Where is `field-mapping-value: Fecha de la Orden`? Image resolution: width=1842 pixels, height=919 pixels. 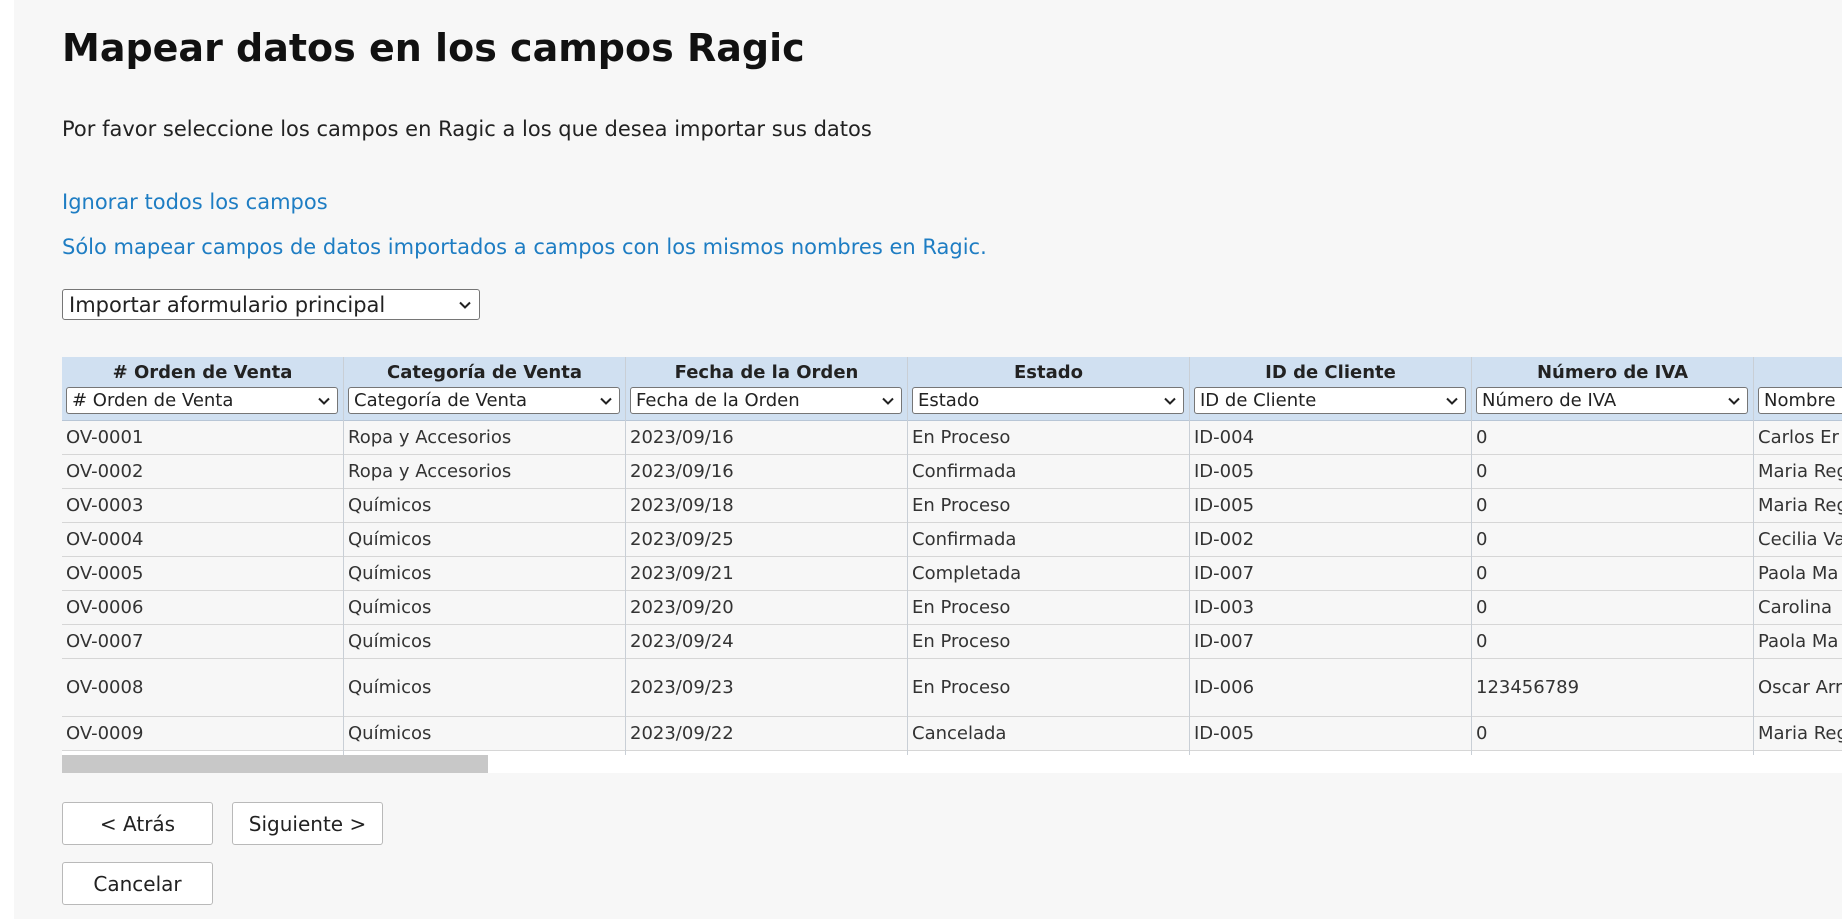
field-mapping-value: Fecha de la Orden is located at coordinates (718, 400).